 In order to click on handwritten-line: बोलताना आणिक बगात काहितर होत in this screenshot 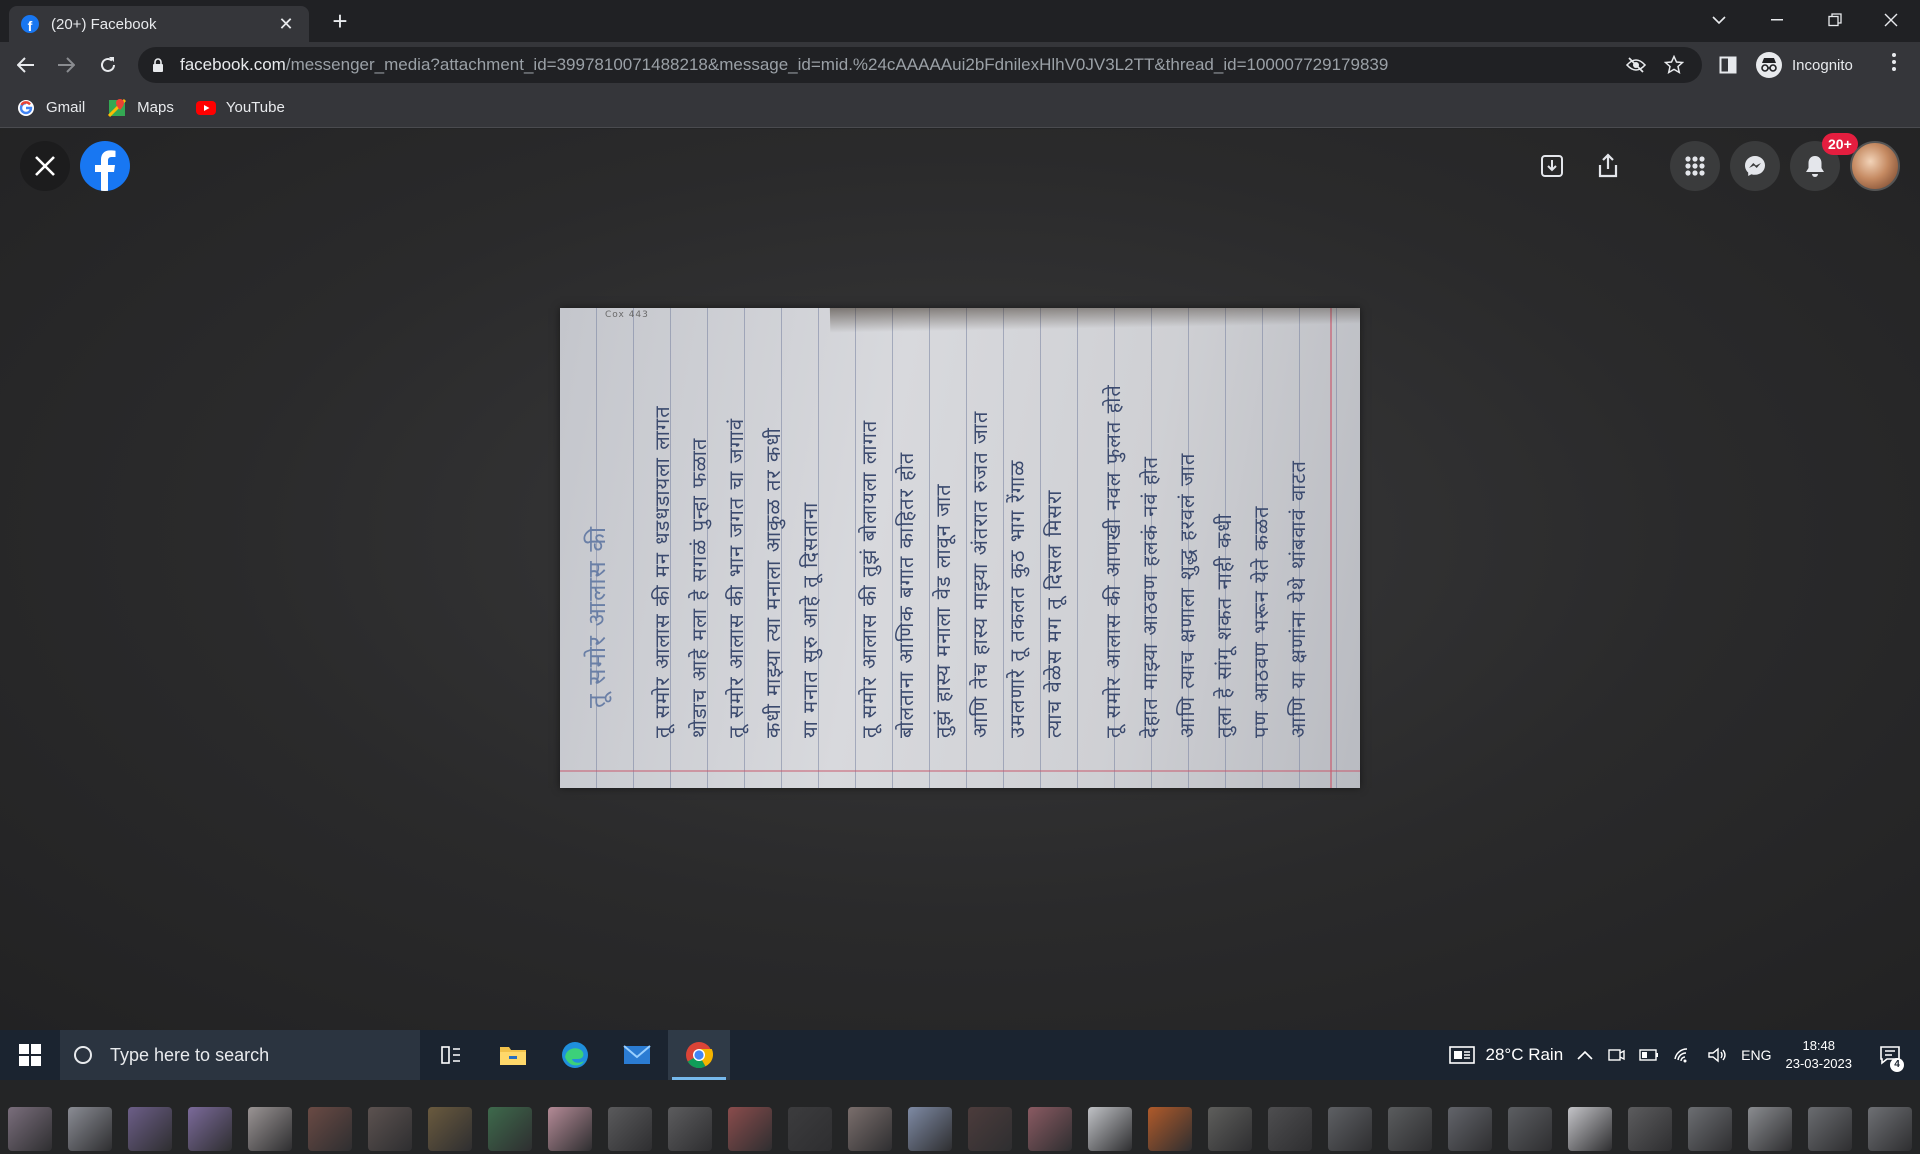, I will do `click(906, 594)`.